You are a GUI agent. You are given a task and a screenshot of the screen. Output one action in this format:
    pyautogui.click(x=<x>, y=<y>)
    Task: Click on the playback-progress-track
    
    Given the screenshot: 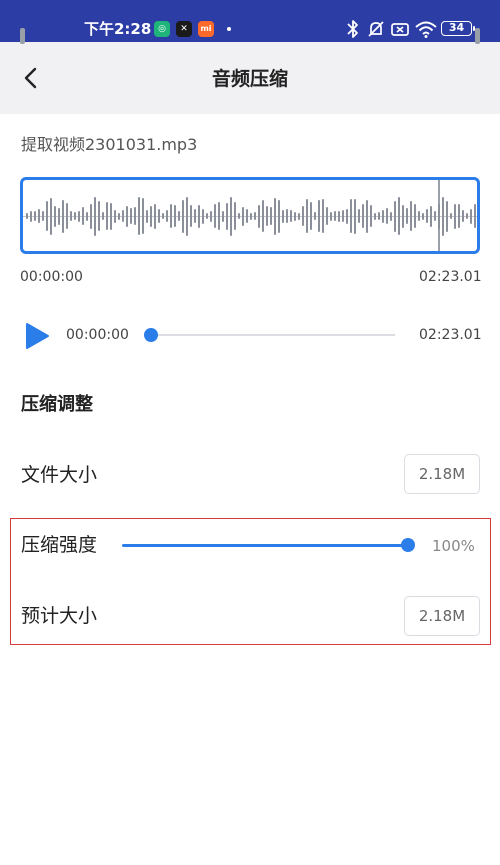 What is the action you would take?
    pyautogui.click(x=272, y=335)
    